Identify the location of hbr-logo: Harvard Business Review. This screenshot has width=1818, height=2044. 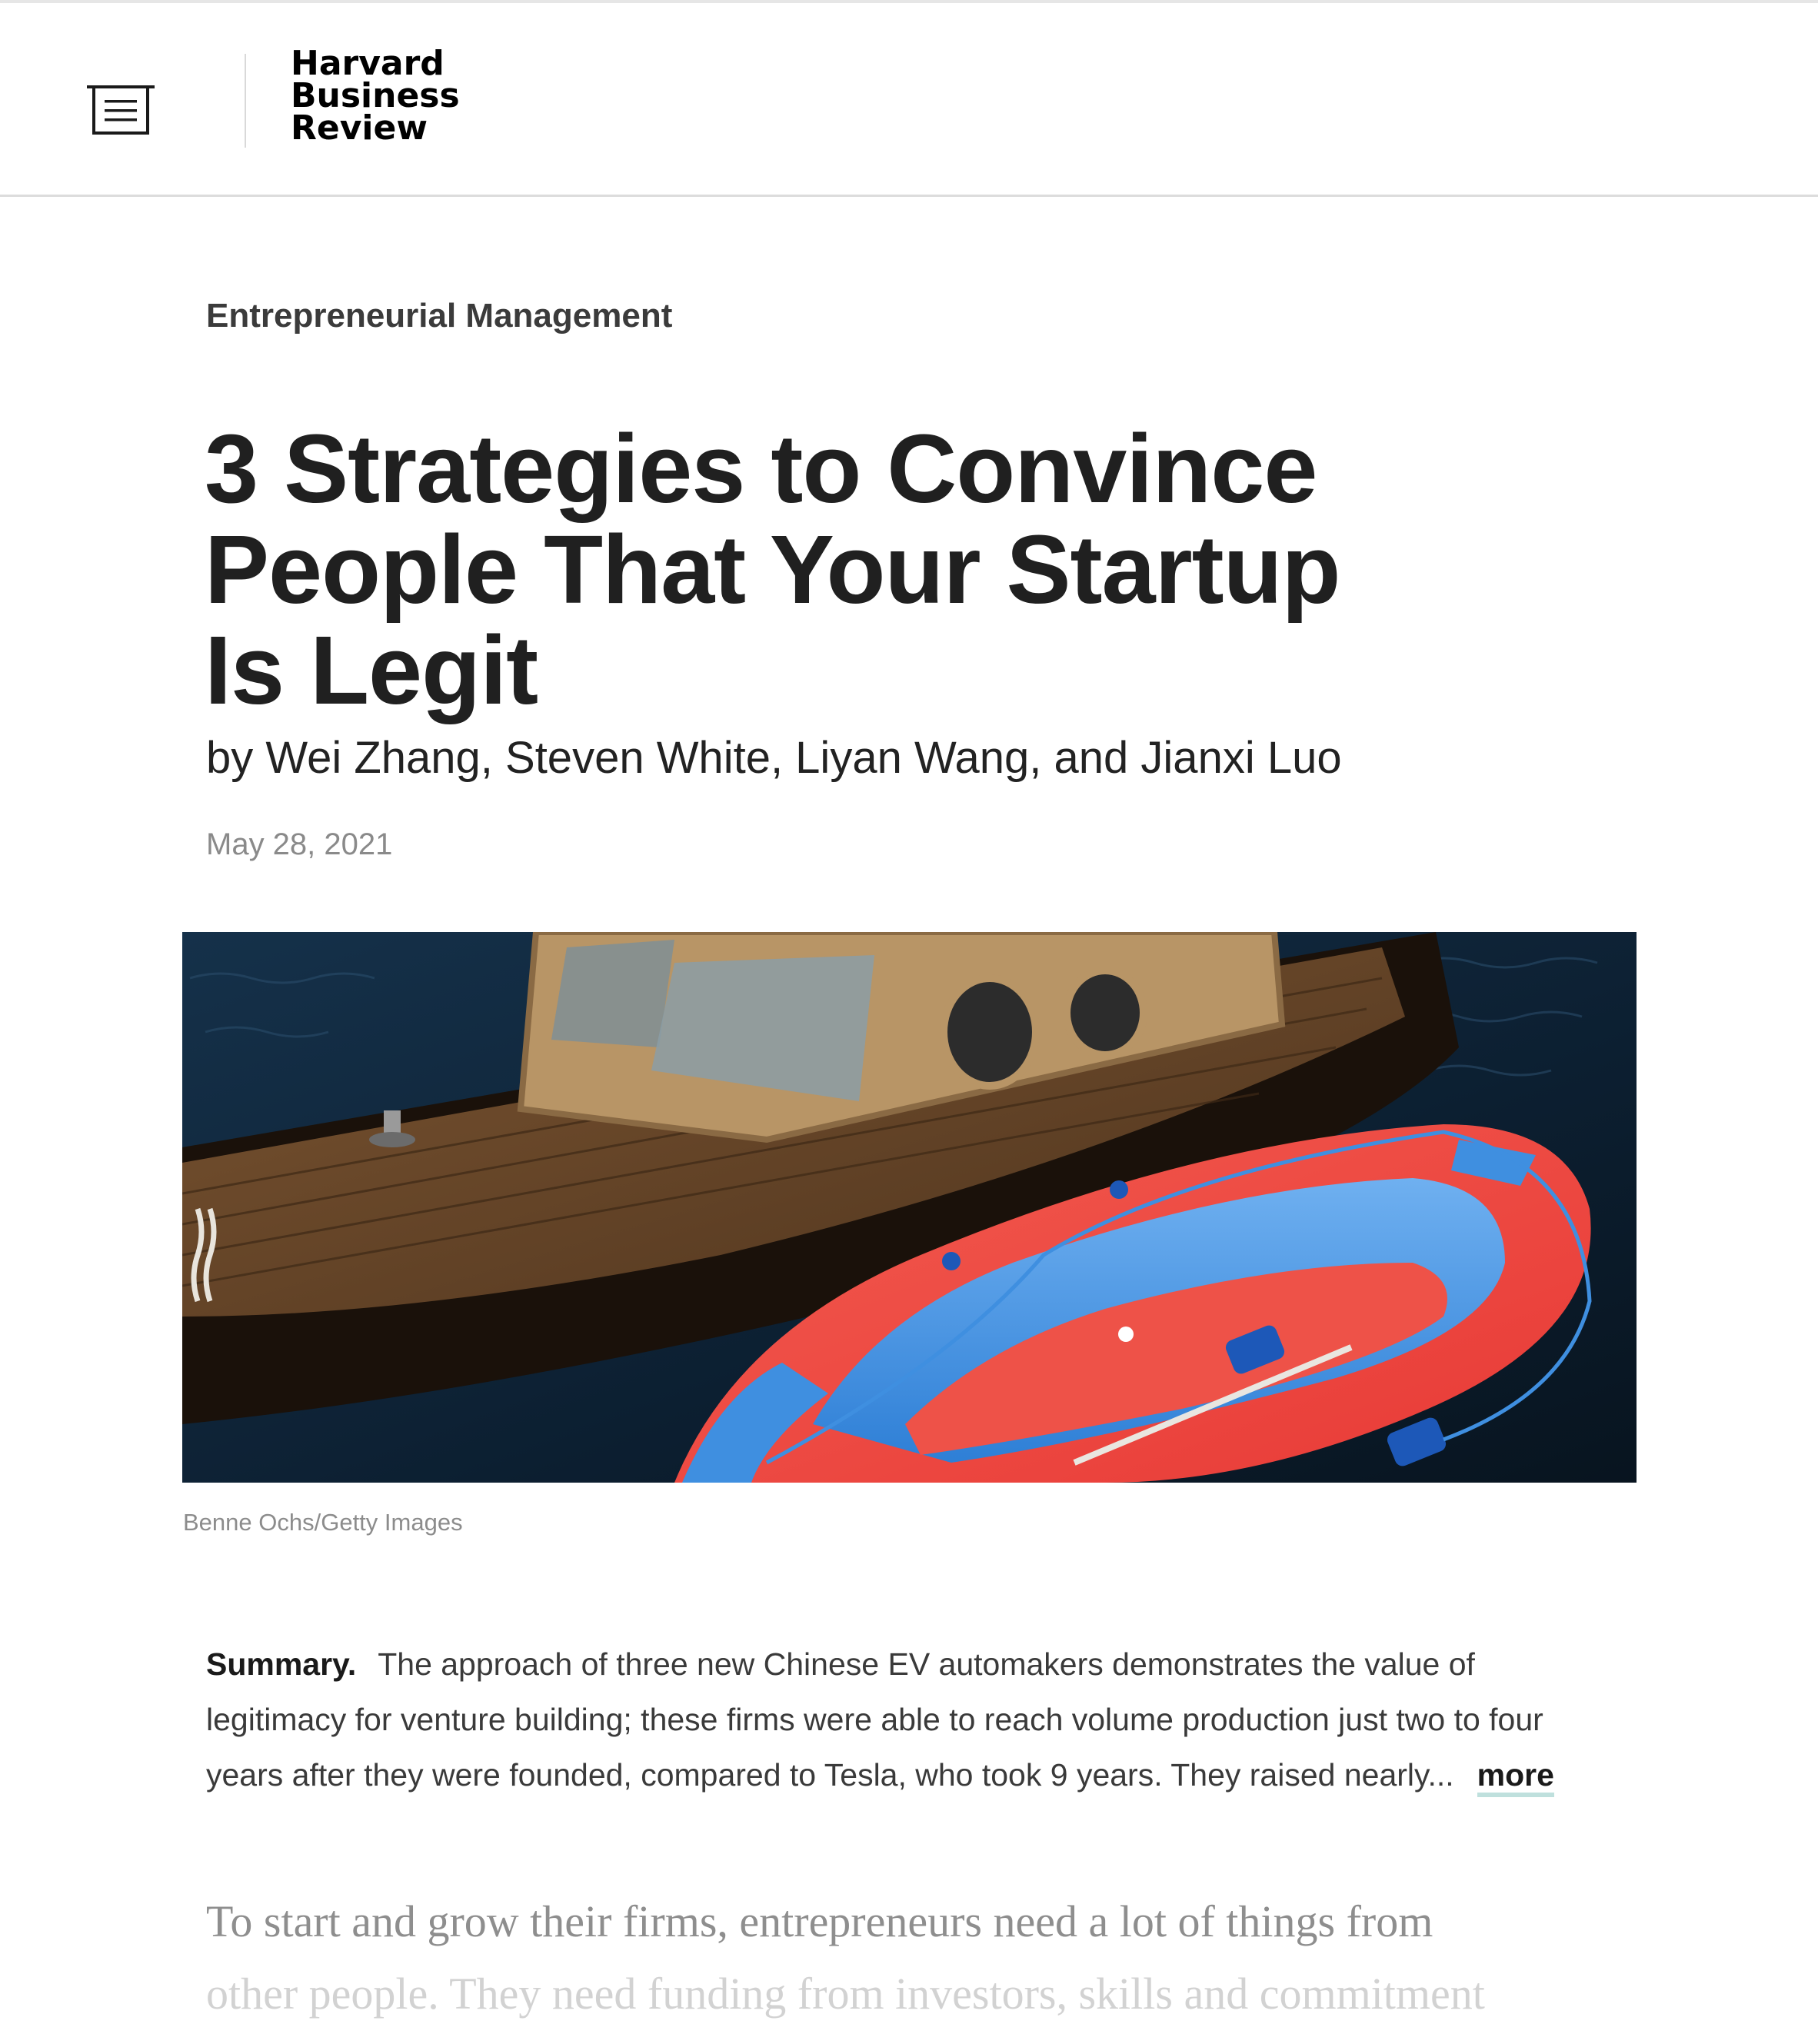
(375, 96).